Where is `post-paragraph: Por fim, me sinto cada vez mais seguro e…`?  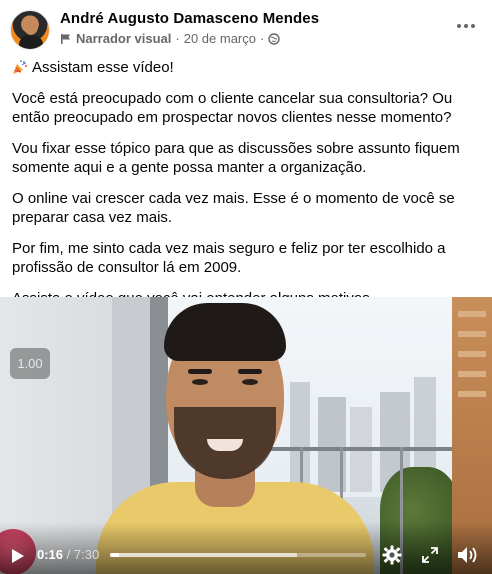
post-paragraph: Por fim, me sinto cada vez mais seguro e… is located at coordinates (229, 258).